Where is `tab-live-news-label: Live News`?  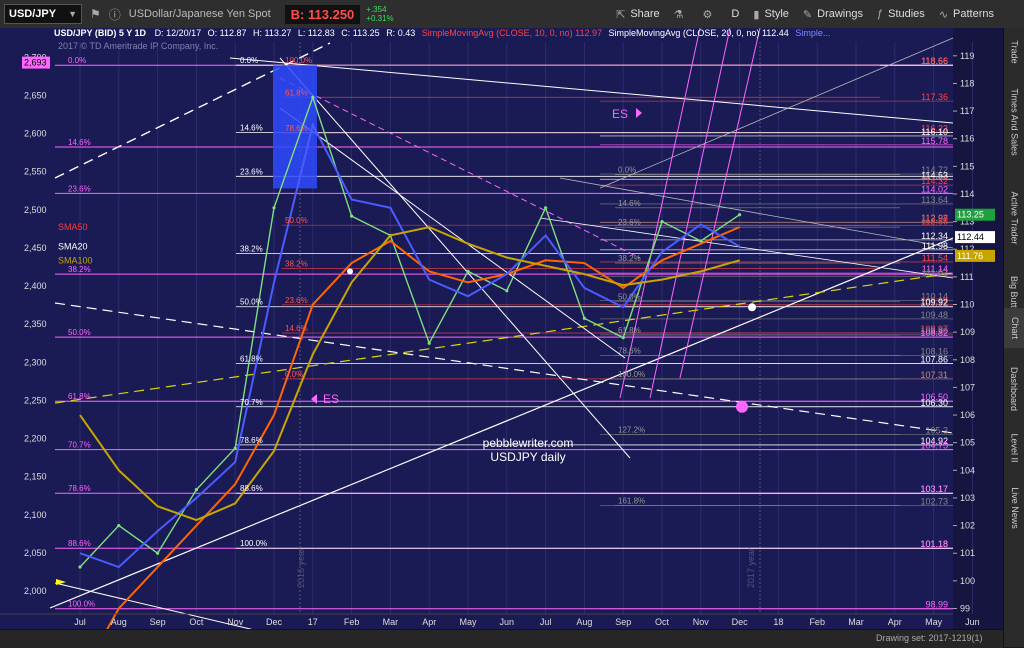
tab-live-news-label: Live News is located at coordinates (1014, 508).